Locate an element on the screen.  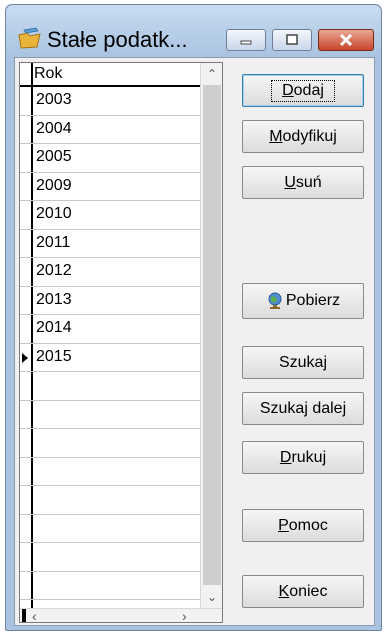
download-button-label: Pobierz is located at coordinates (313, 300).